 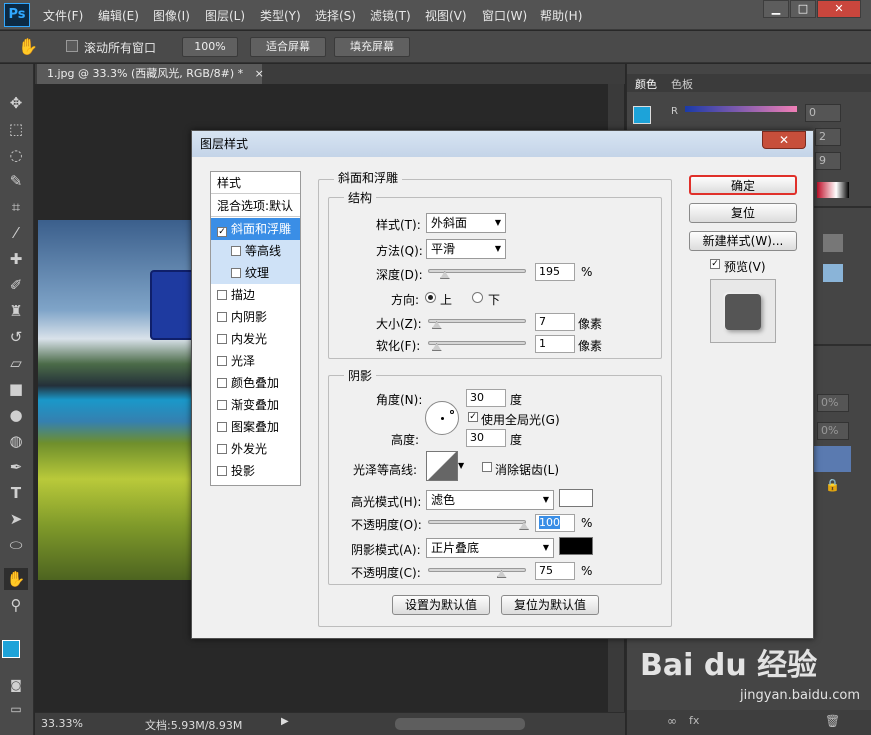 I want to click on shadow-opacity-slider, so click(x=477, y=570).